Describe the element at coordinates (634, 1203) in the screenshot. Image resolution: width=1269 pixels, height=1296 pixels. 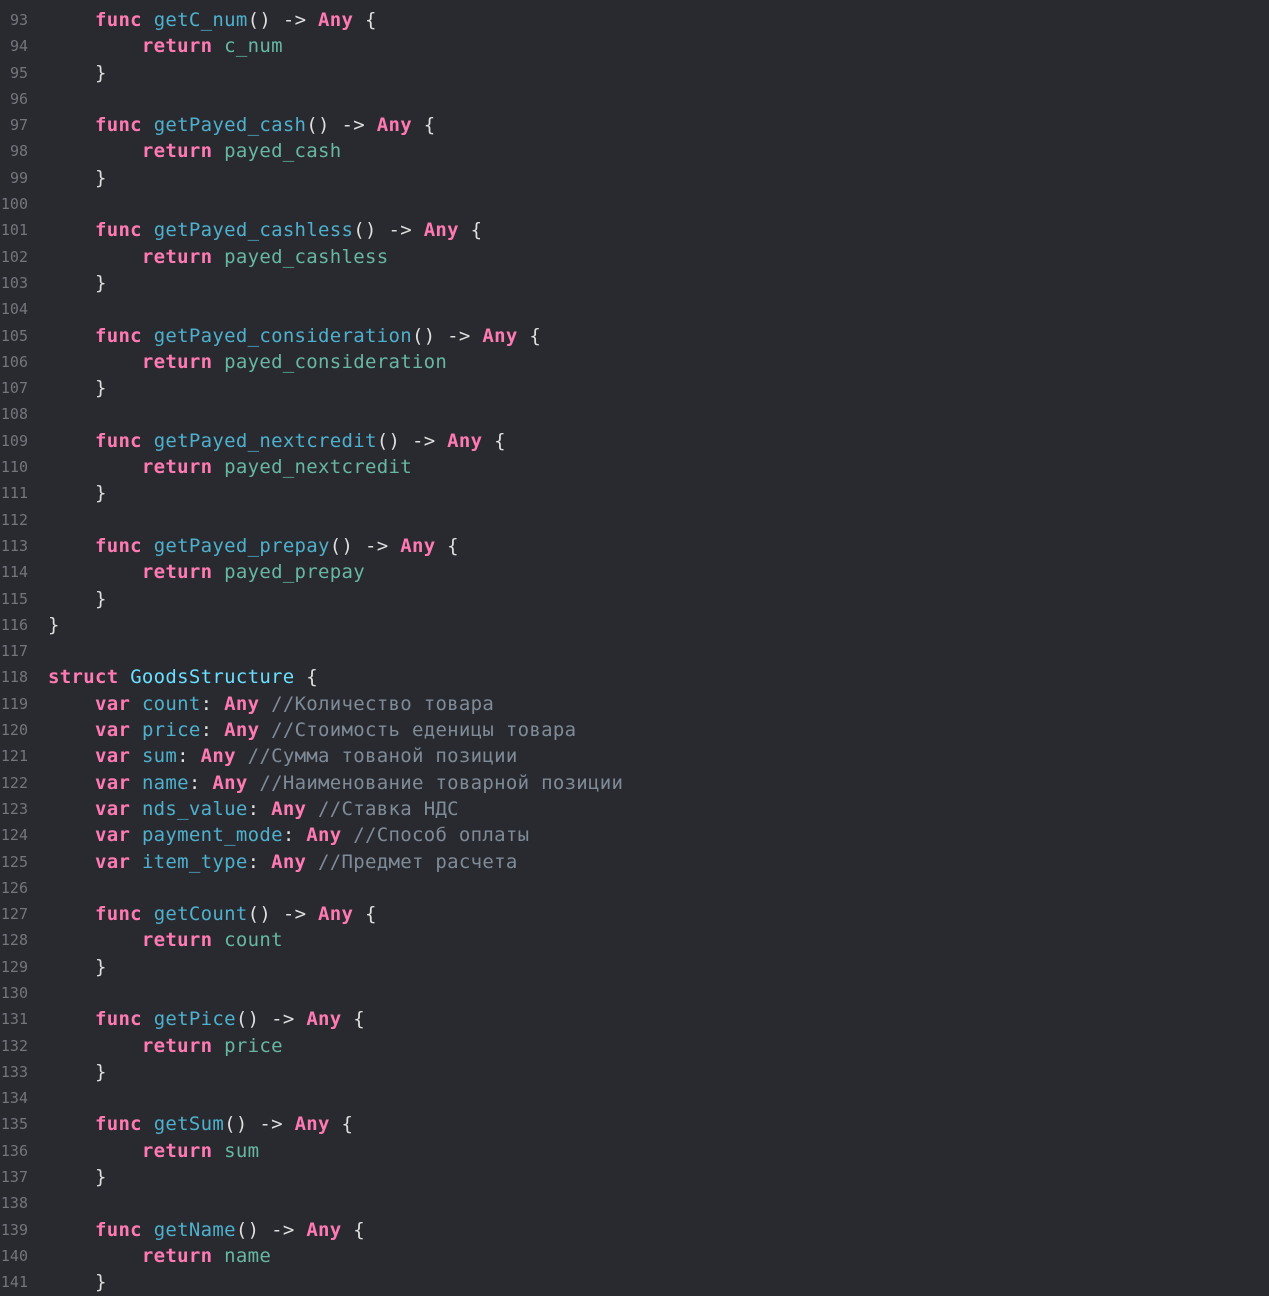
I see `code-line: 138` at that location.